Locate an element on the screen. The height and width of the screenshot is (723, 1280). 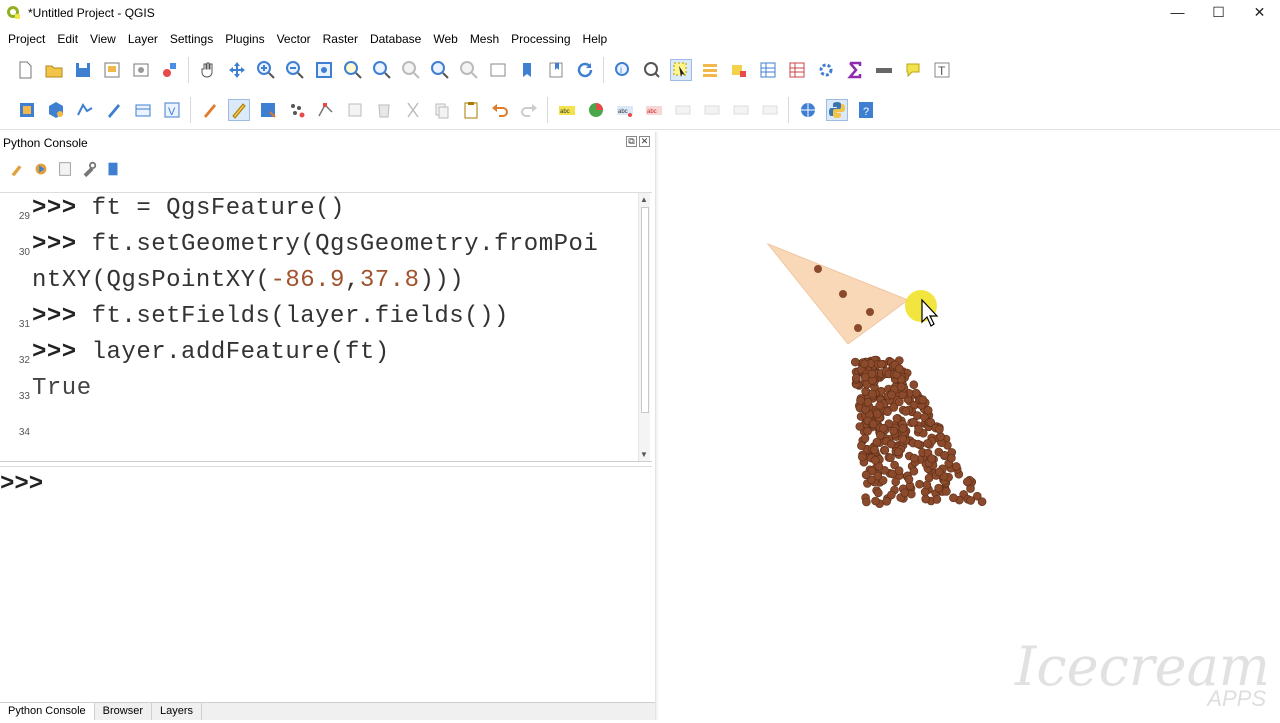
delete-selected-icon is located at coordinates (384, 110).